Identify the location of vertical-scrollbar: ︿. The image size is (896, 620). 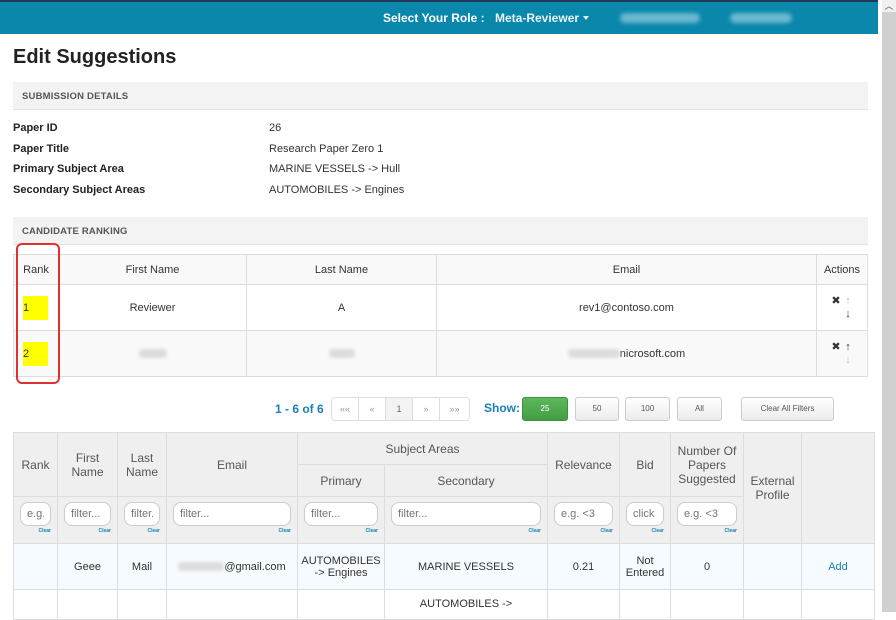
(889, 306).